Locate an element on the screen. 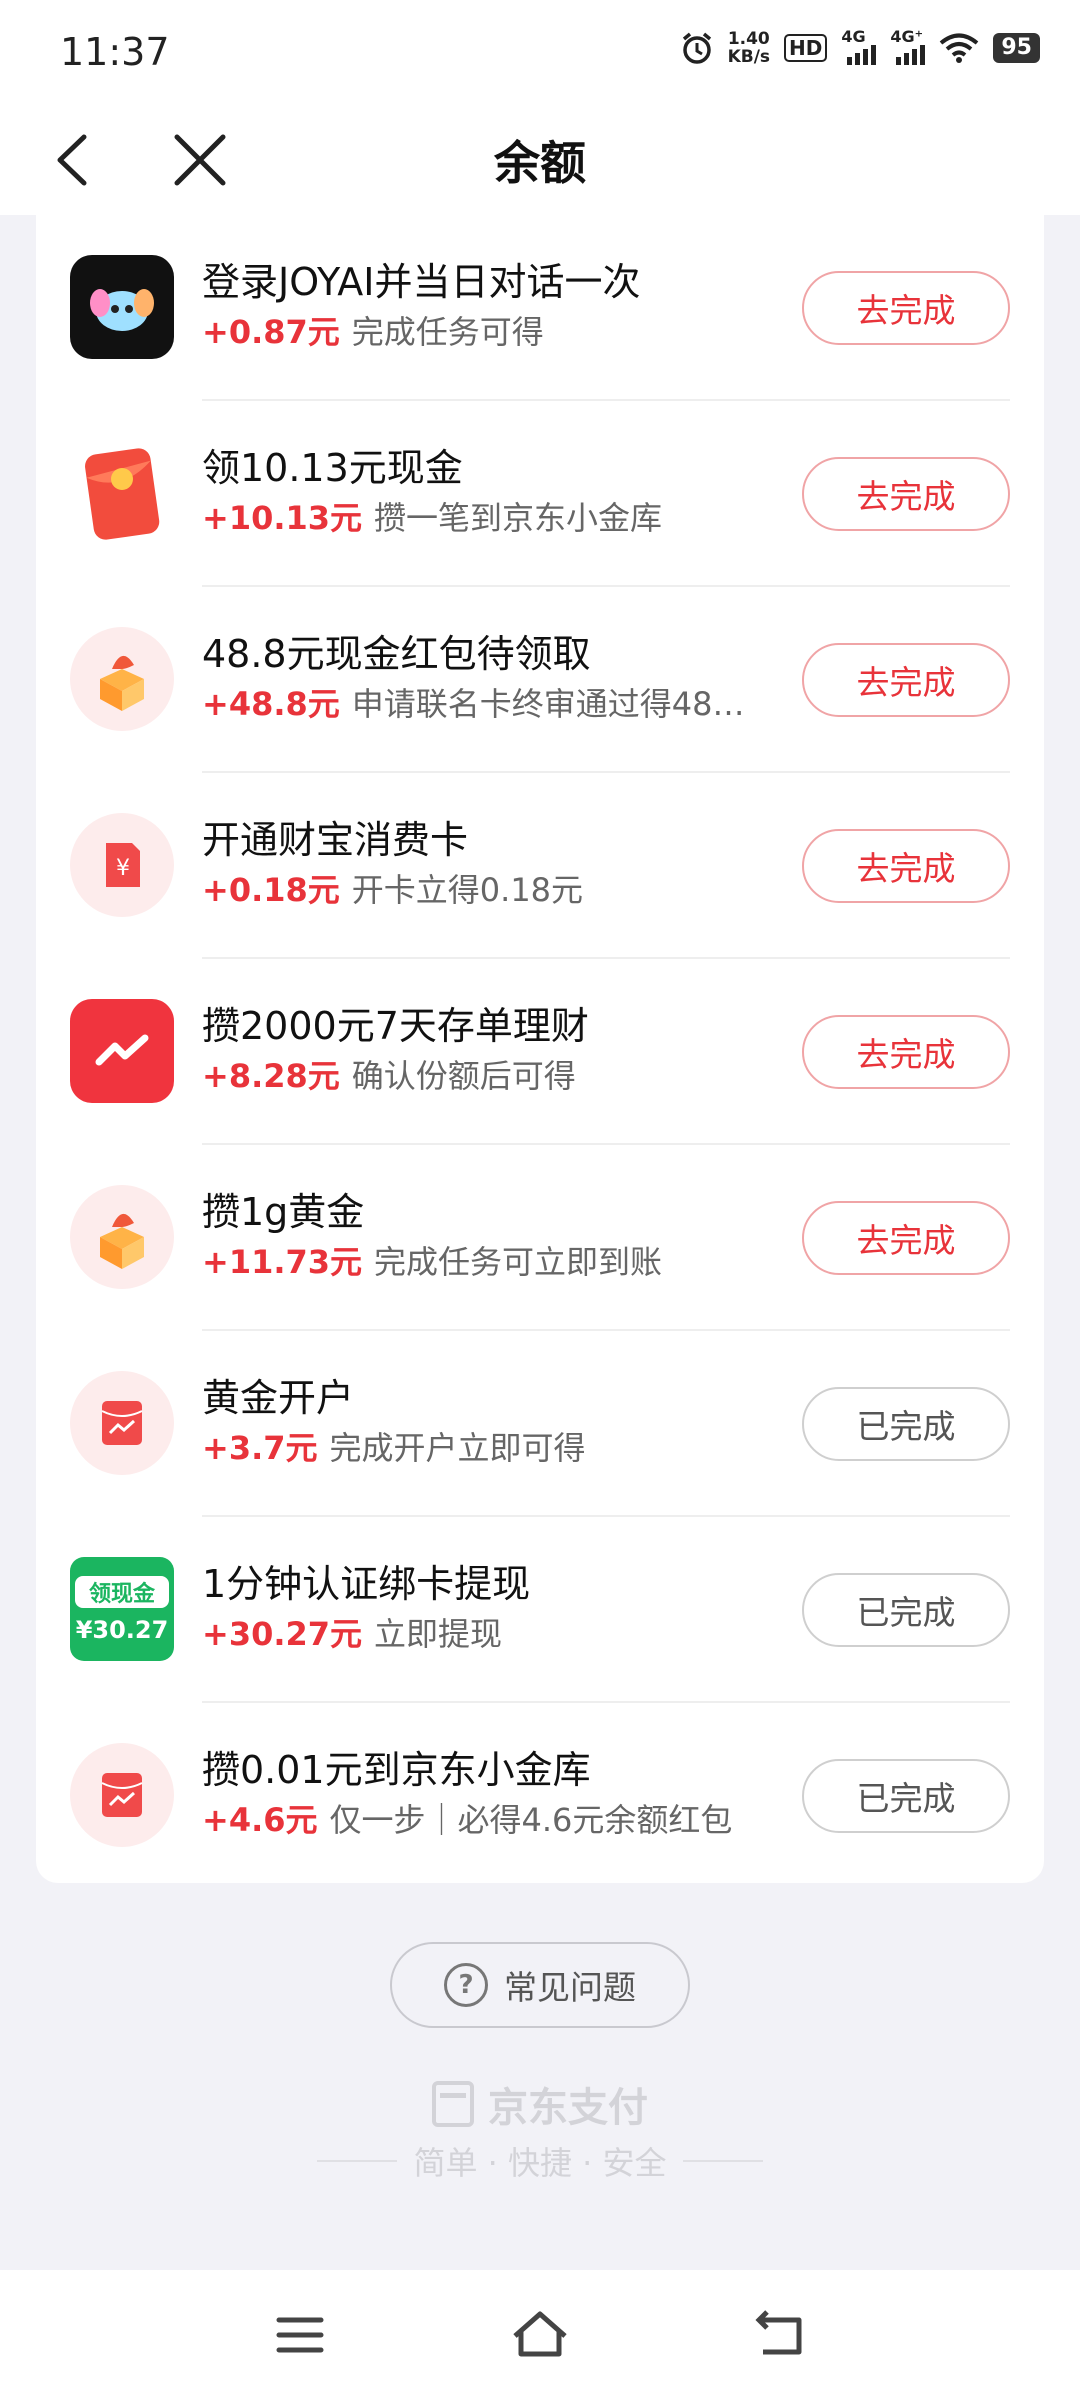 The height and width of the screenshot is (2400, 1080). reward-desc: 确认份额后可得 is located at coordinates (463, 1076).